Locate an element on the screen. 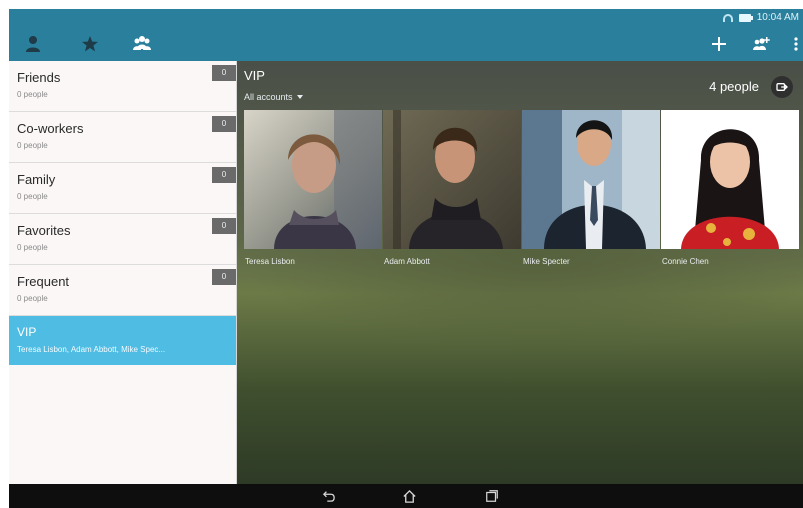 Image resolution: width=803 pixels, height=508 pixels. star-icon is located at coordinates (90, 44).